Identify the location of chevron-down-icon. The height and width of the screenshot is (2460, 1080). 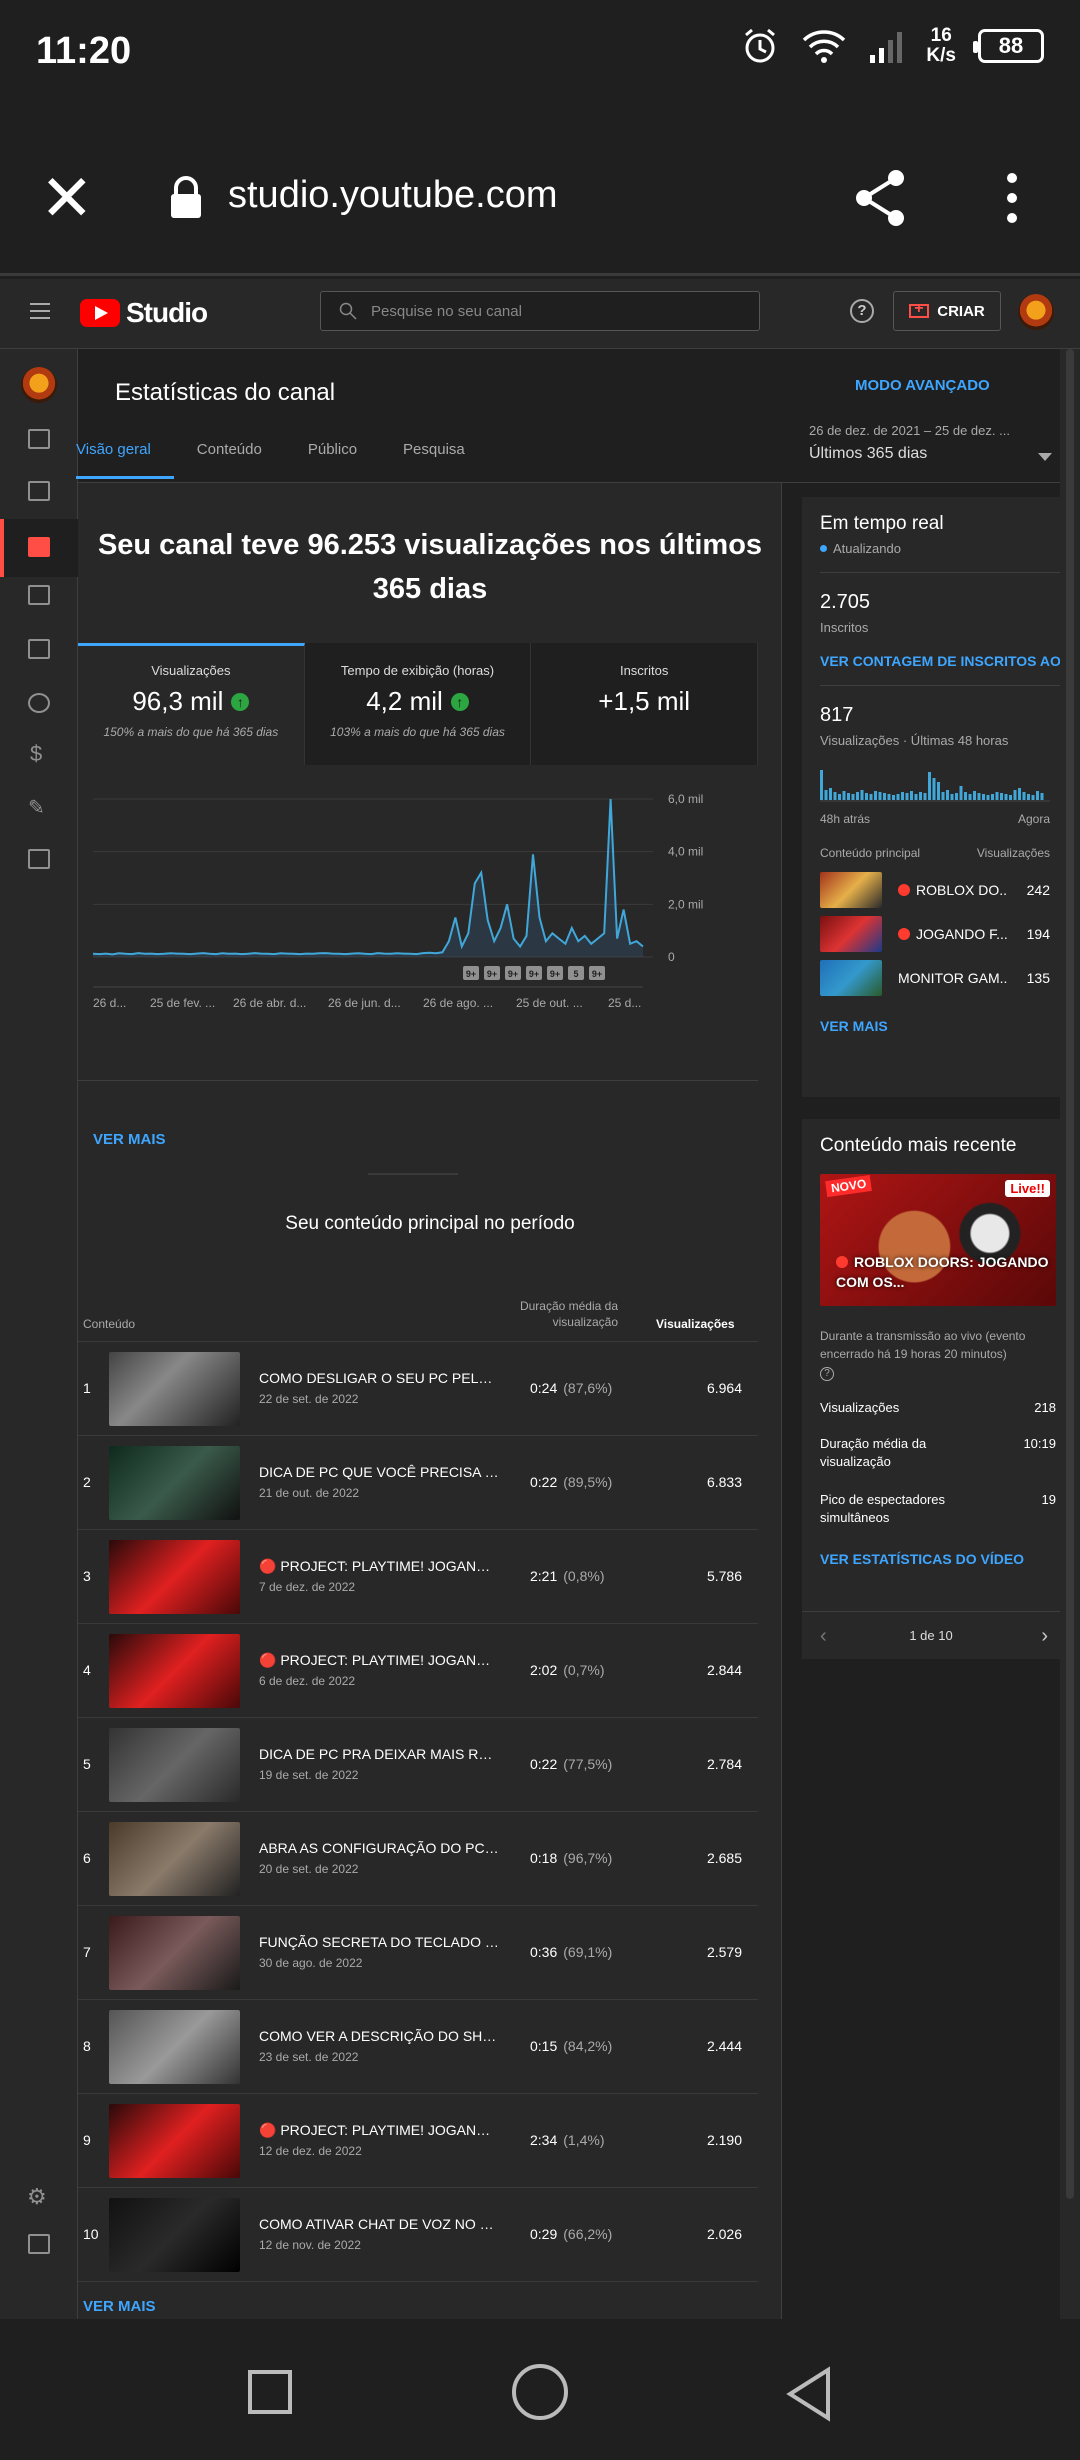
(1045, 457).